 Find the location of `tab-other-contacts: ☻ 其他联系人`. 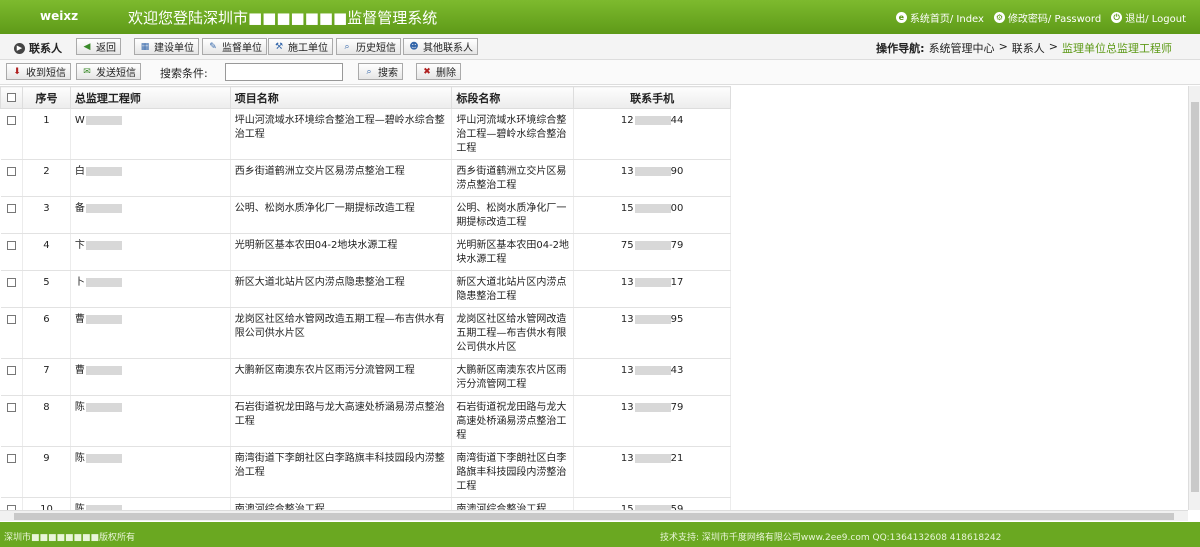

tab-other-contacts: ☻ 其他联系人 is located at coordinates (440, 46).